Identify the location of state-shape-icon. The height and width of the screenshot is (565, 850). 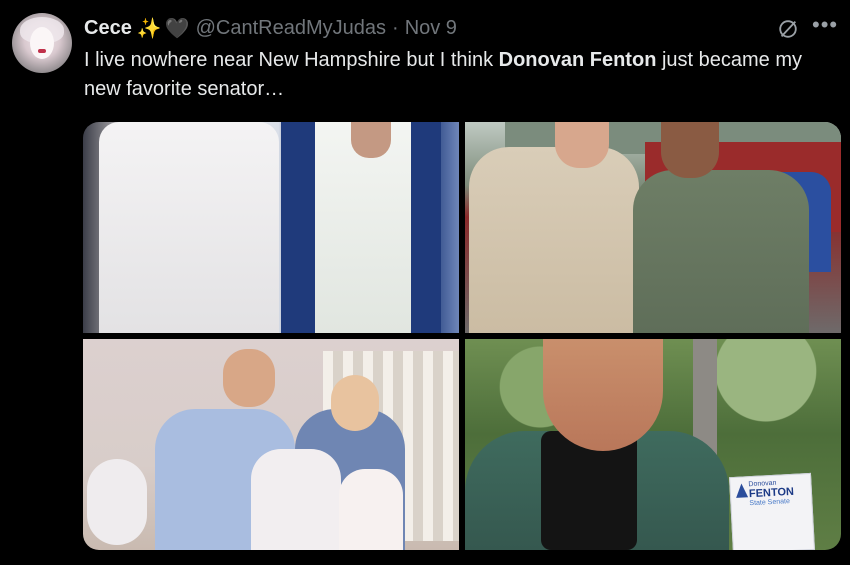
(742, 490).